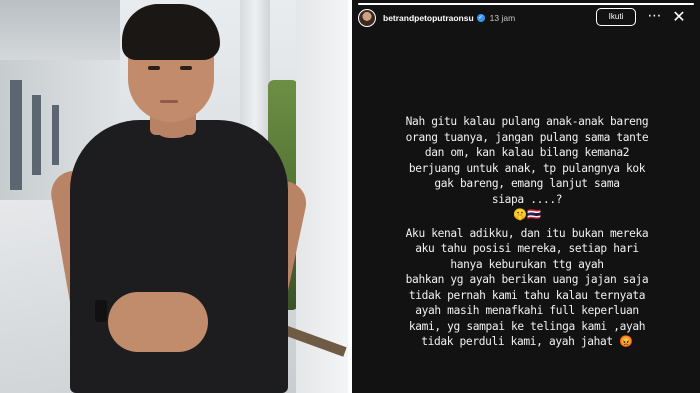  I want to click on story-line: hanya keburukan ttg ayah, so click(527, 264).